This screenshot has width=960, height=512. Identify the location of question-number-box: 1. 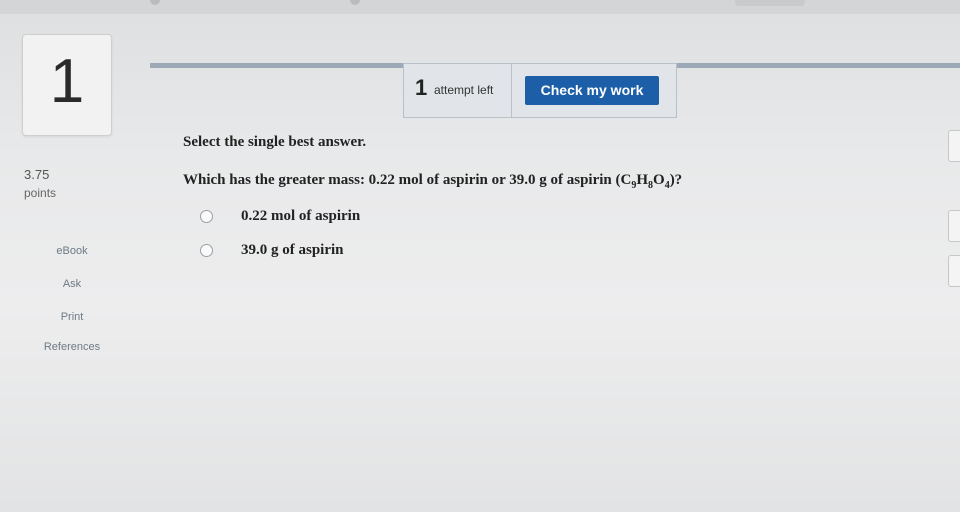
(67, 85).